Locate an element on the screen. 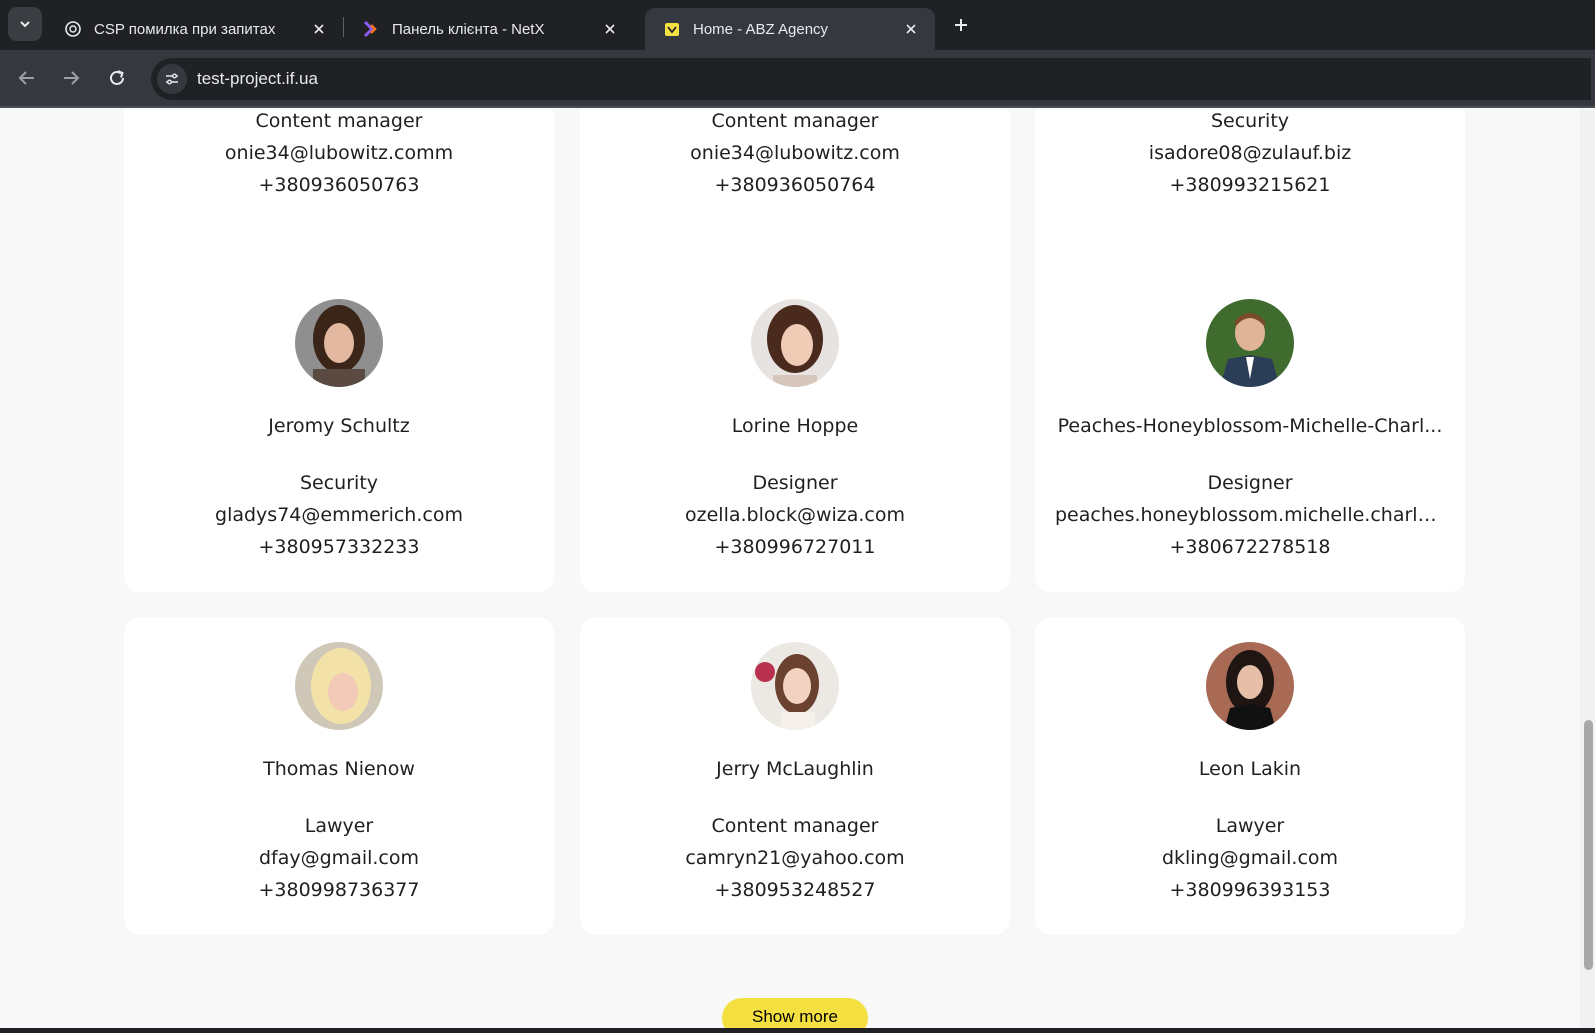 The width and height of the screenshot is (1595, 1033). back-button is located at coordinates (27, 78).